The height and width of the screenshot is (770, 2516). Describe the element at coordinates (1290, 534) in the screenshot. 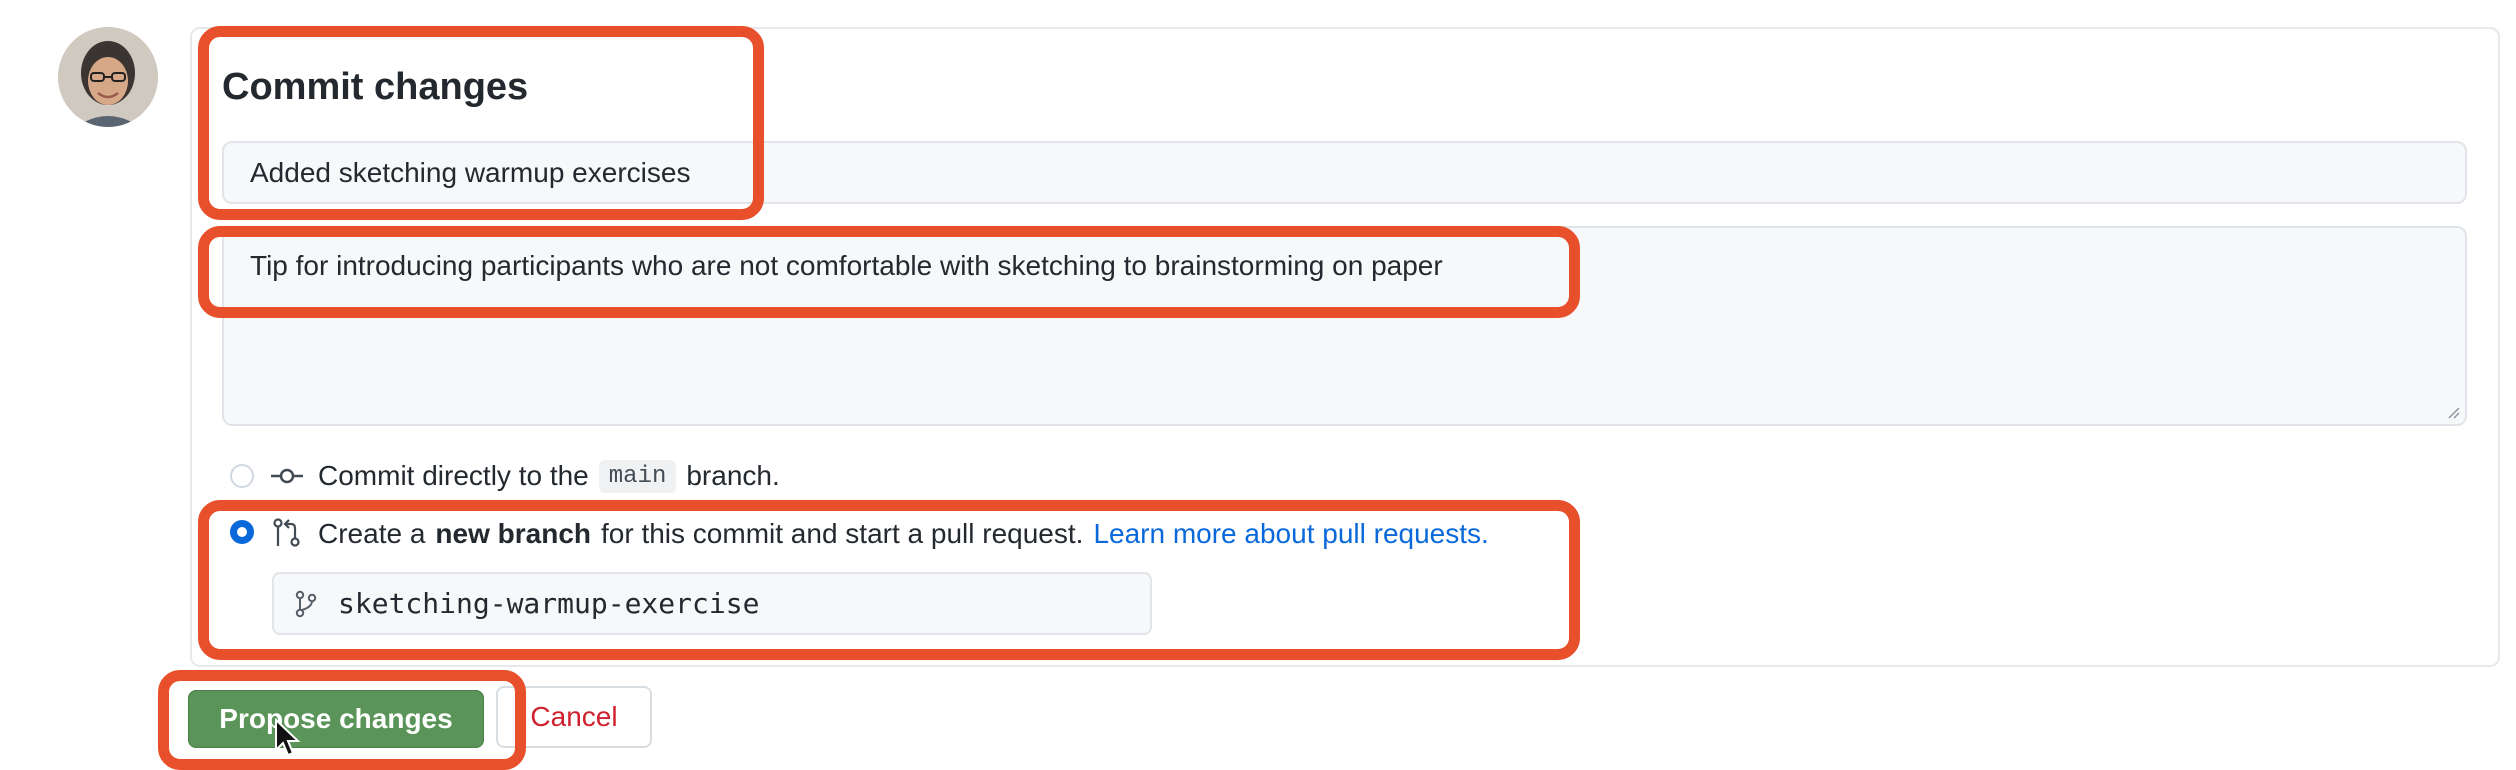

I see `learn-more-pull-requests-link: Learn more about pull requests.` at that location.